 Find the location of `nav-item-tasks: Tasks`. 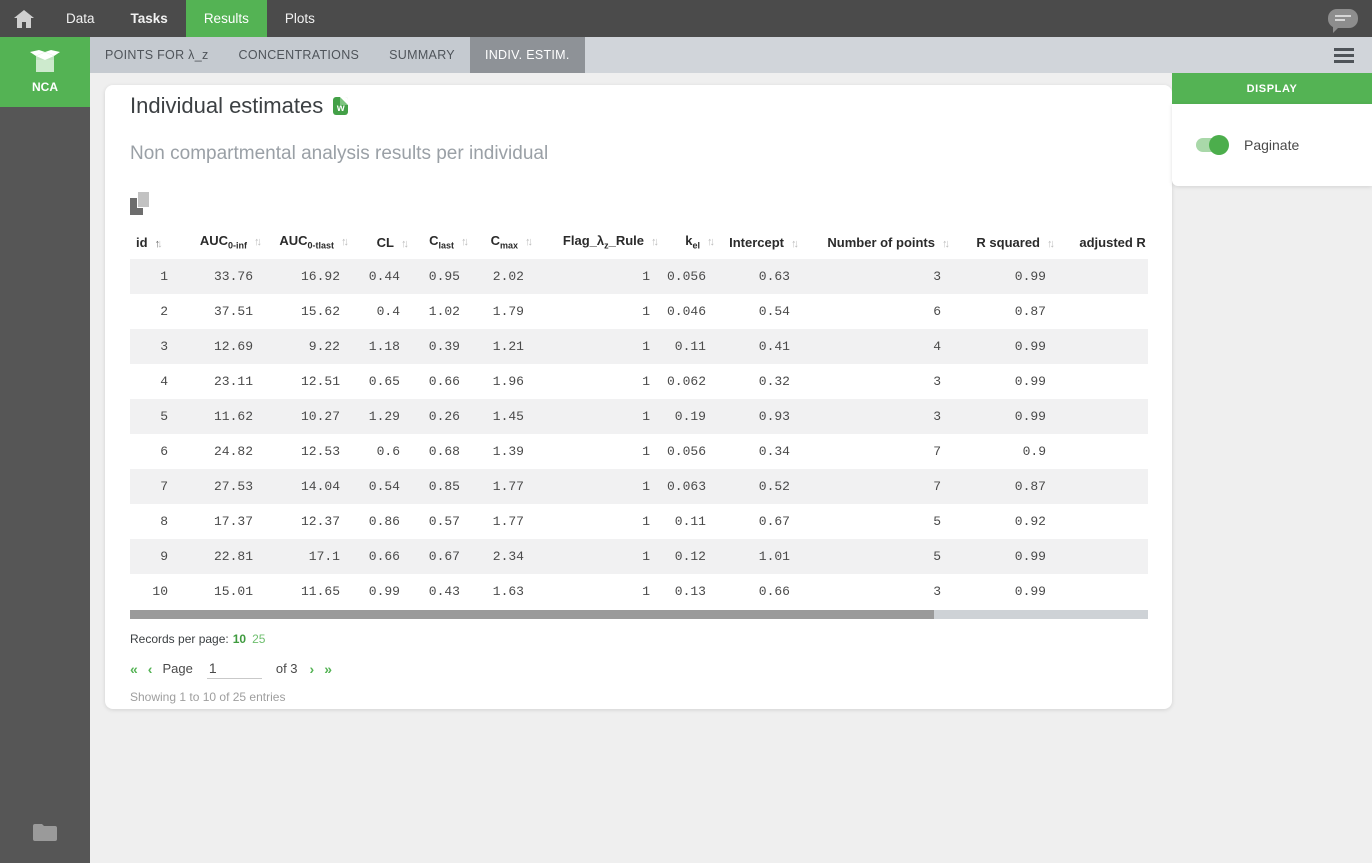

nav-item-tasks: Tasks is located at coordinates (149, 18).